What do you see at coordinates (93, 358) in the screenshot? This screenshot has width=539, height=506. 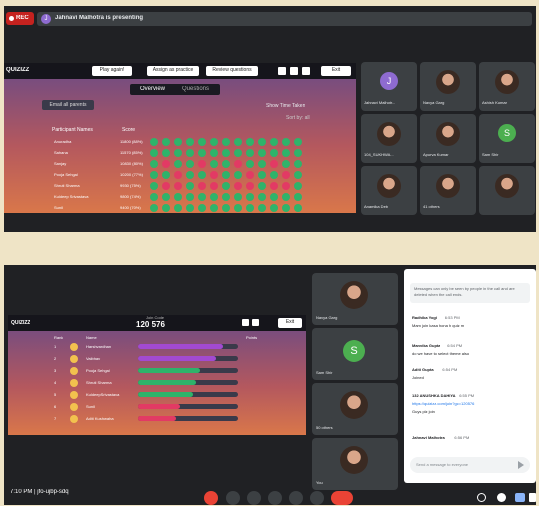 I see `player-name: Vaibhav` at bounding box center [93, 358].